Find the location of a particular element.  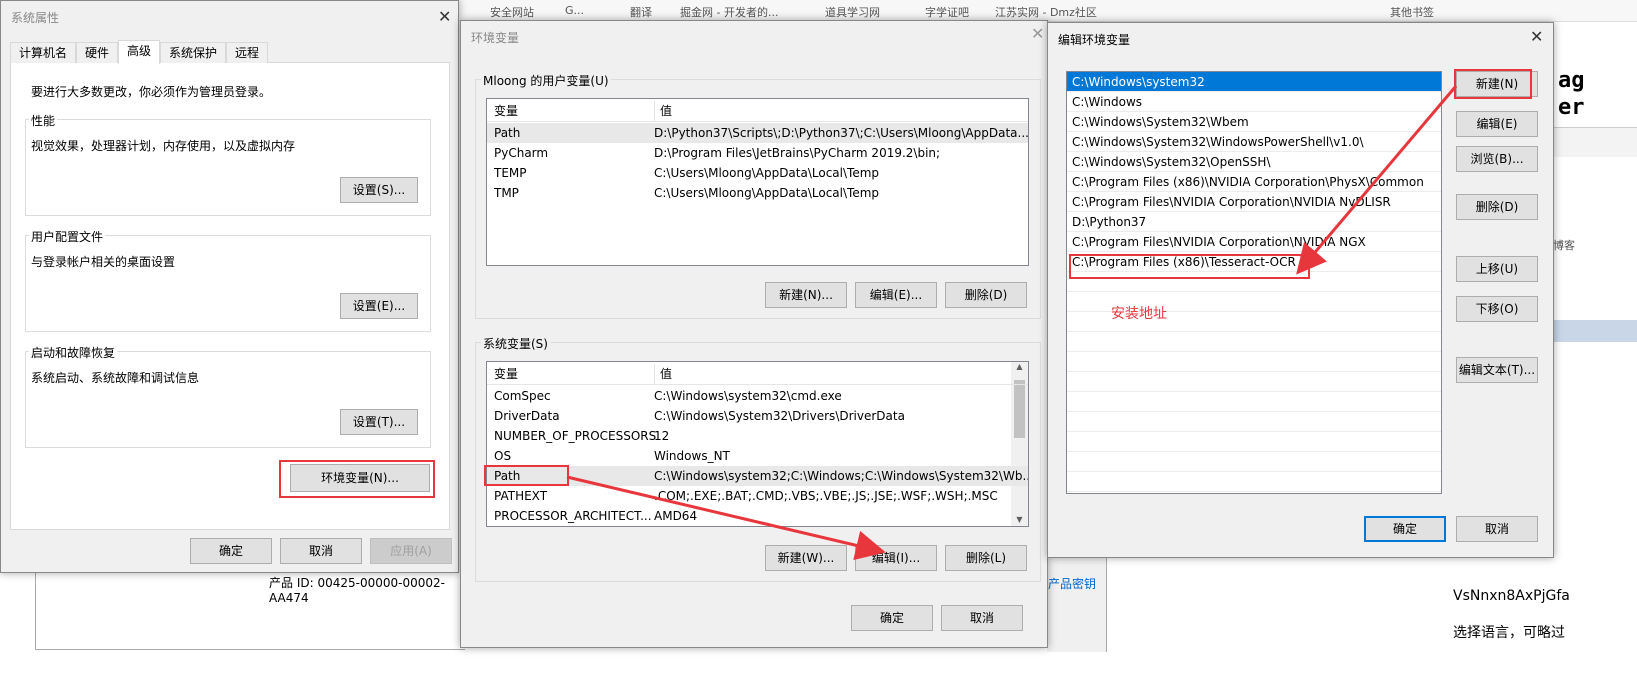

bookmark: 江苏实网 - Dmz社区 is located at coordinates (1046, 12).